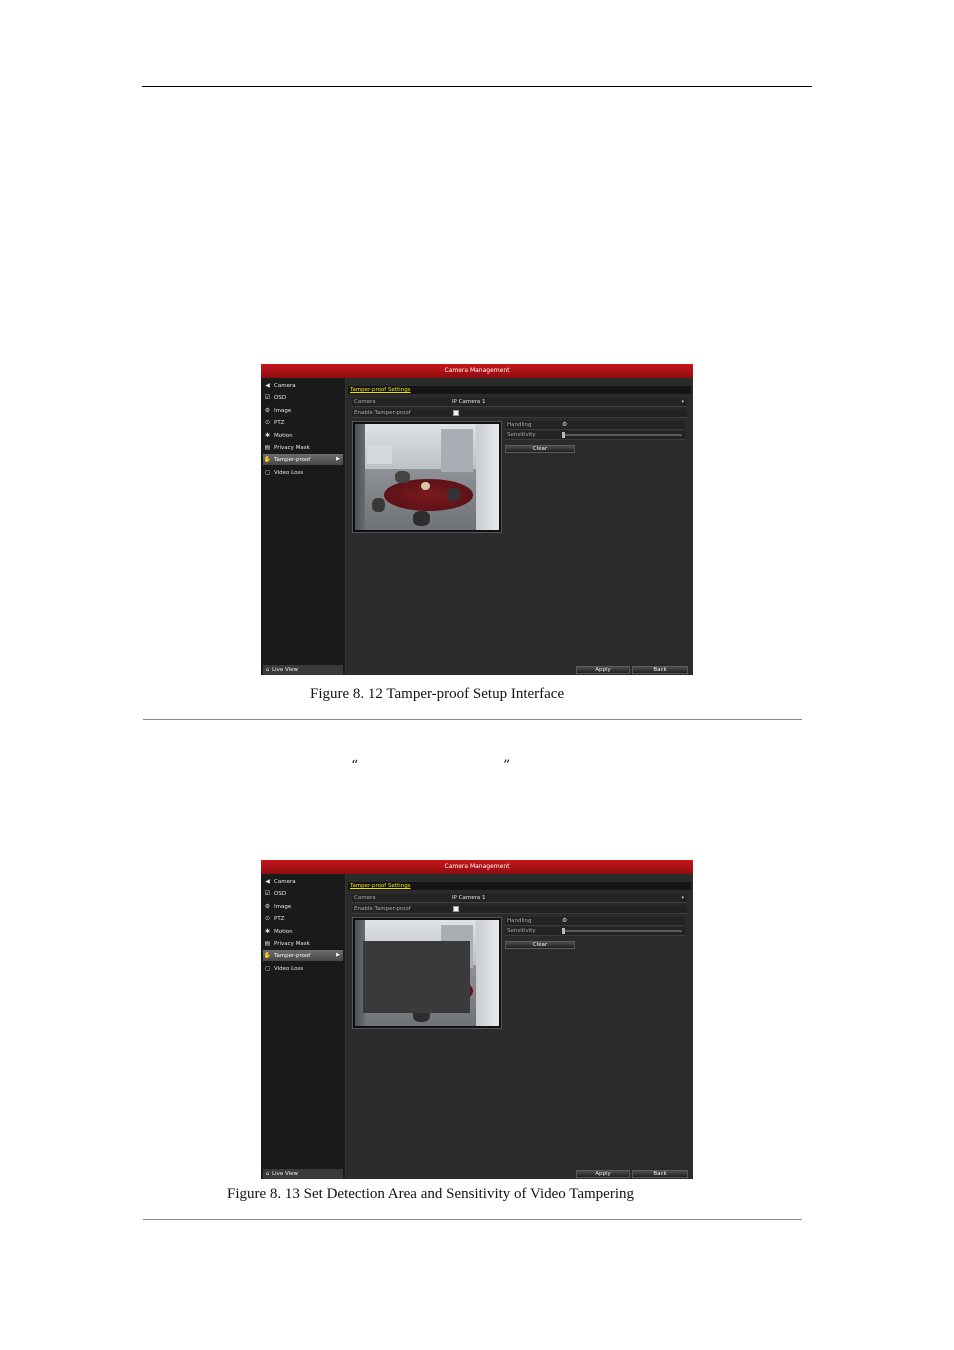 This screenshot has height=1350, width=954. Describe the element at coordinates (267, 919) in the screenshot. I see `ptz-icon: ⊙` at that location.